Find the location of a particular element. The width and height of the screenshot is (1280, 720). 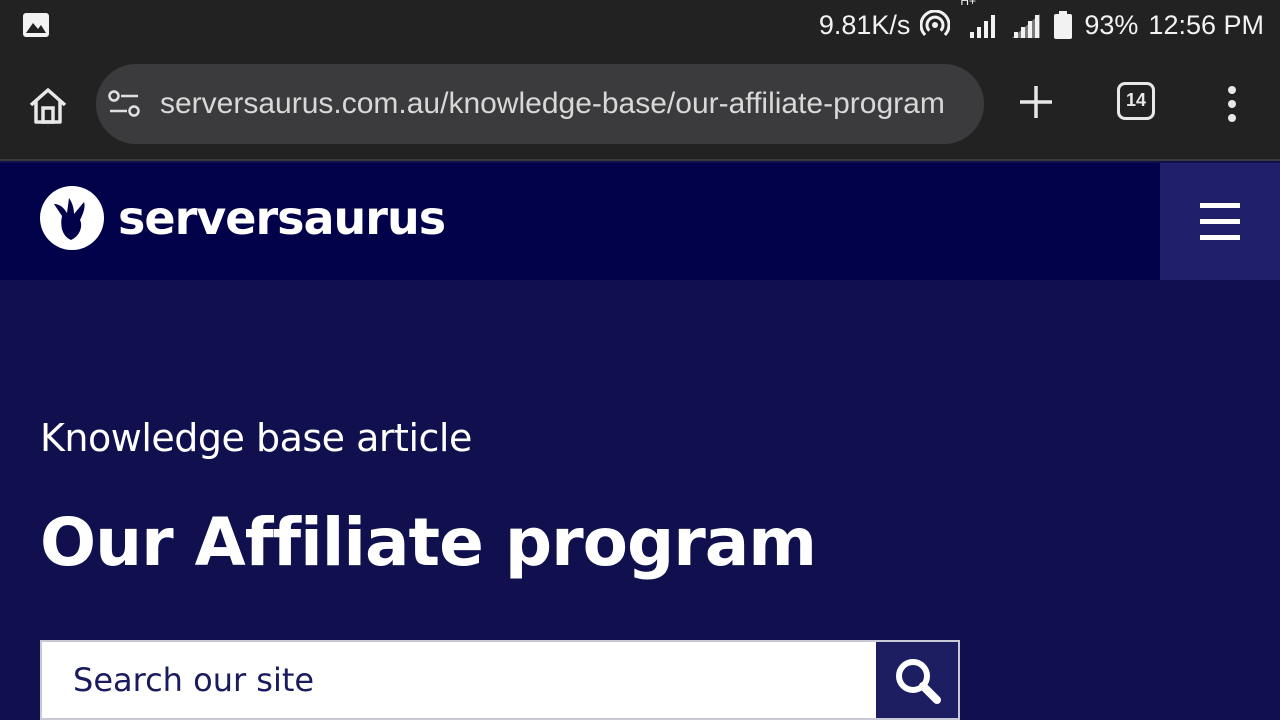

hamburger-menu-button is located at coordinates (1220, 221).